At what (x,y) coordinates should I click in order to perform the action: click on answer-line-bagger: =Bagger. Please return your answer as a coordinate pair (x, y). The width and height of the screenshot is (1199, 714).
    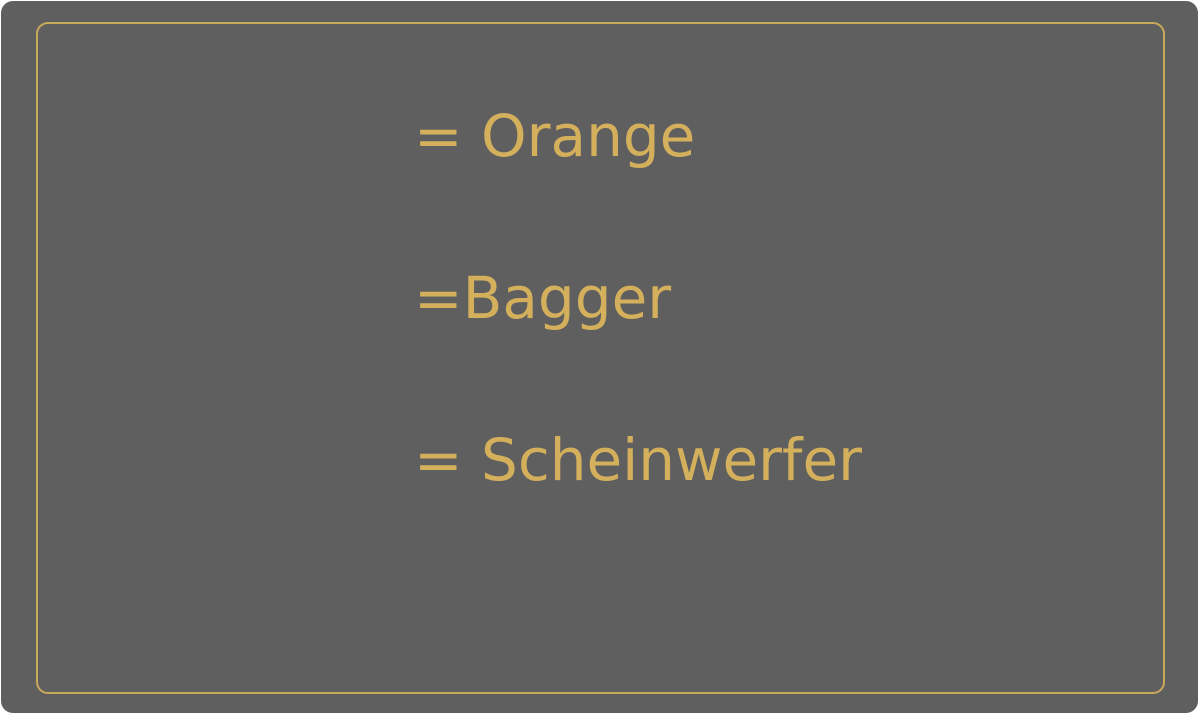
    Looking at the image, I should click on (543, 298).